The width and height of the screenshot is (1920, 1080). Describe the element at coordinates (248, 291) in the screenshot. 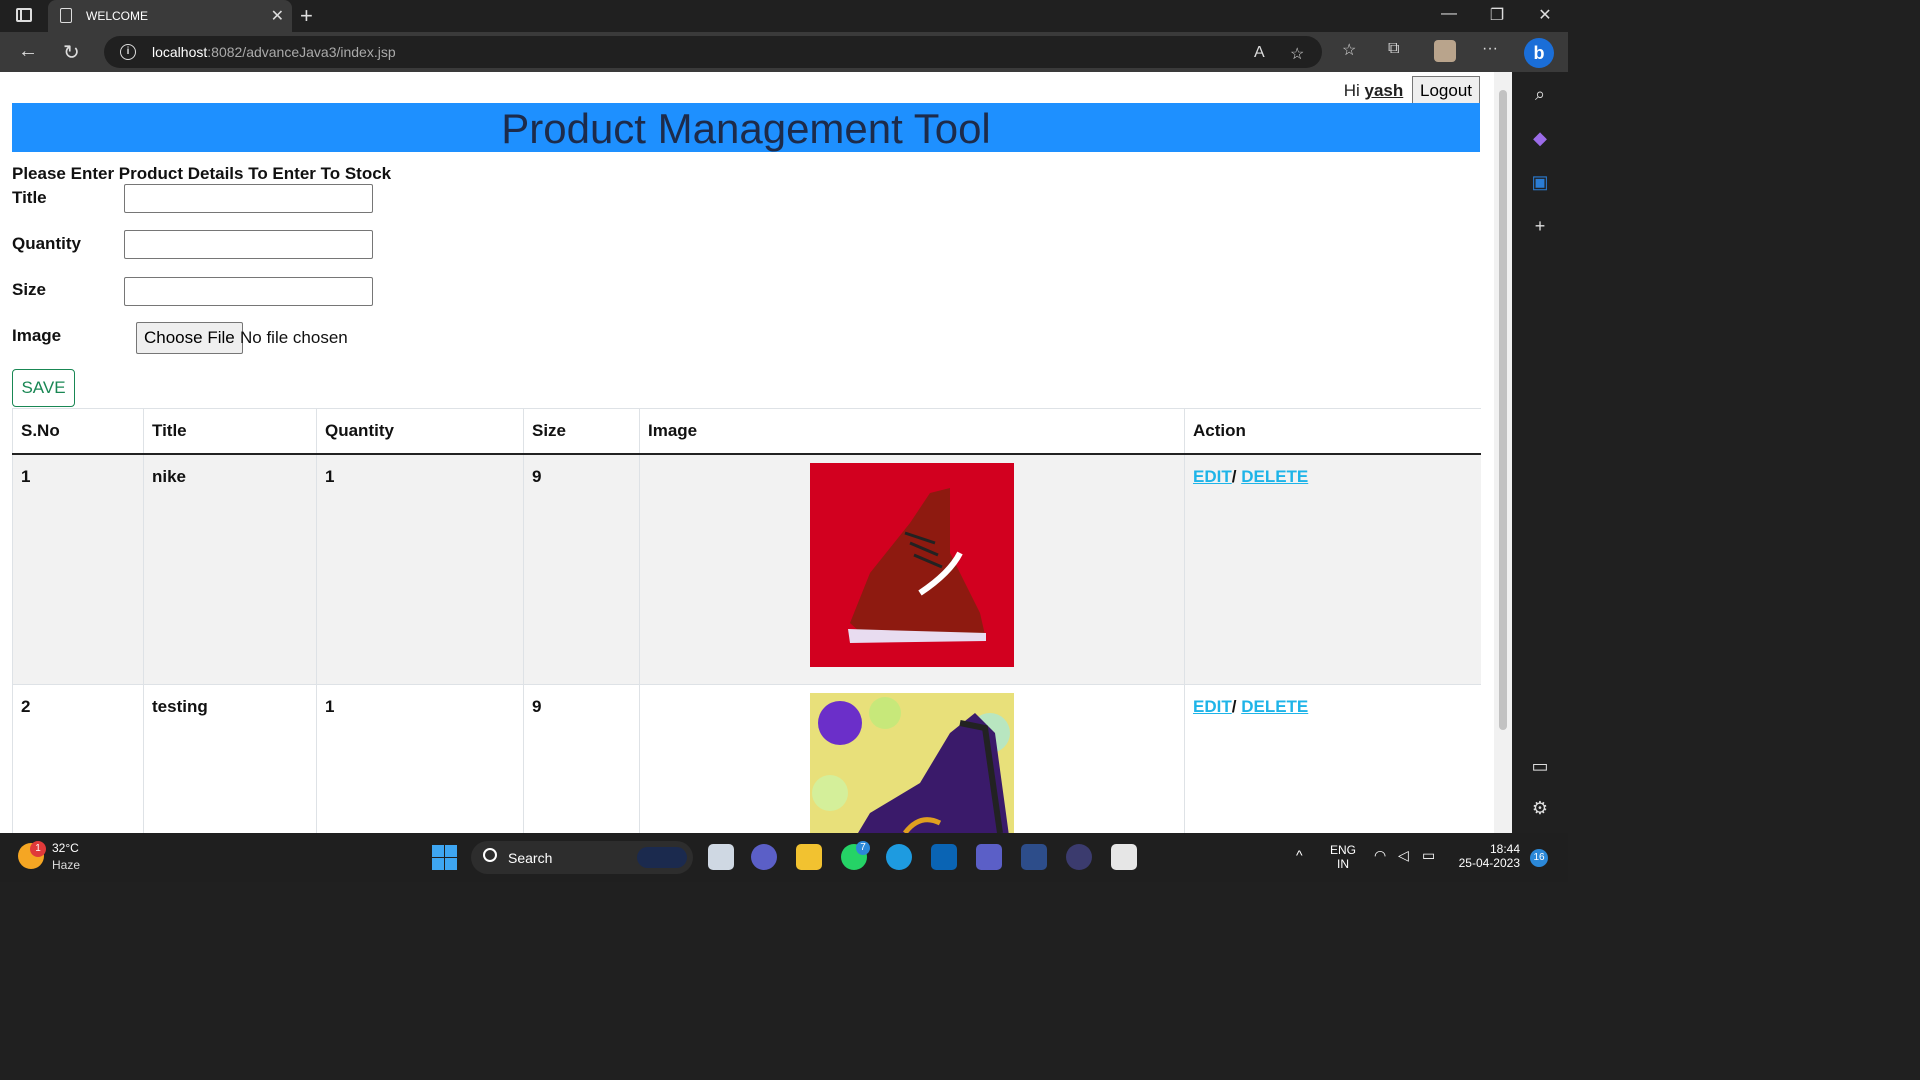

I see `size-input` at that location.